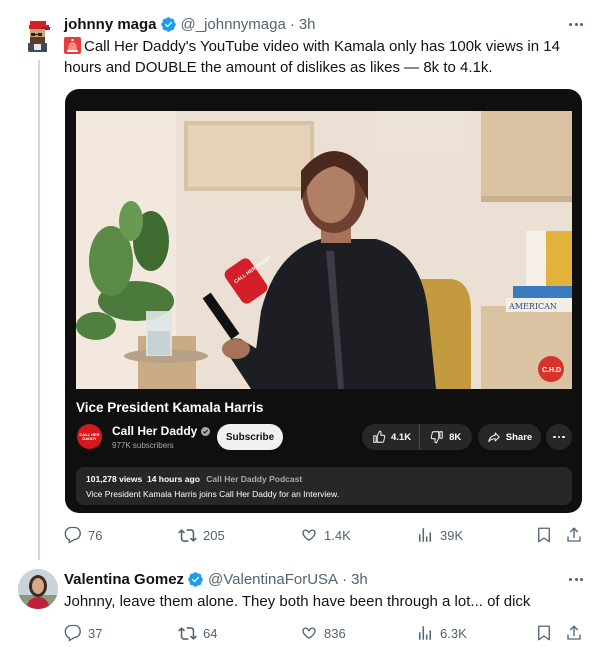 This screenshot has height=659, width=610. I want to click on video-posted-time: 14 hours ago, so click(173, 479).